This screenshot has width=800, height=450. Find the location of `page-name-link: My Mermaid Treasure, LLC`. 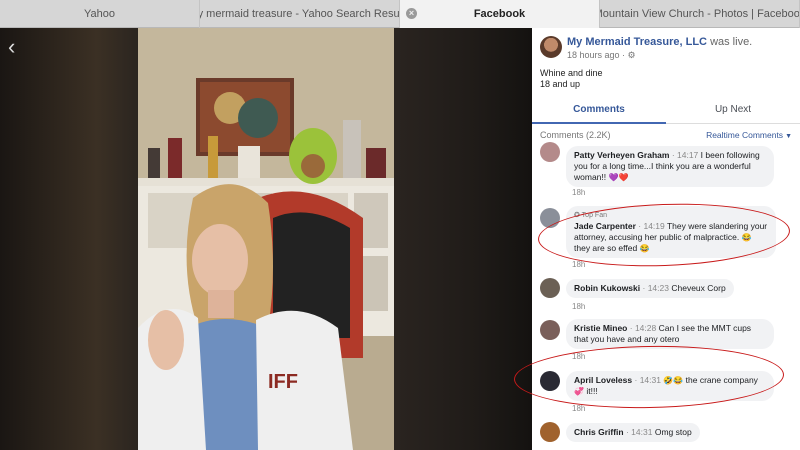

page-name-link: My Mermaid Treasure, LLC is located at coordinates (637, 42).